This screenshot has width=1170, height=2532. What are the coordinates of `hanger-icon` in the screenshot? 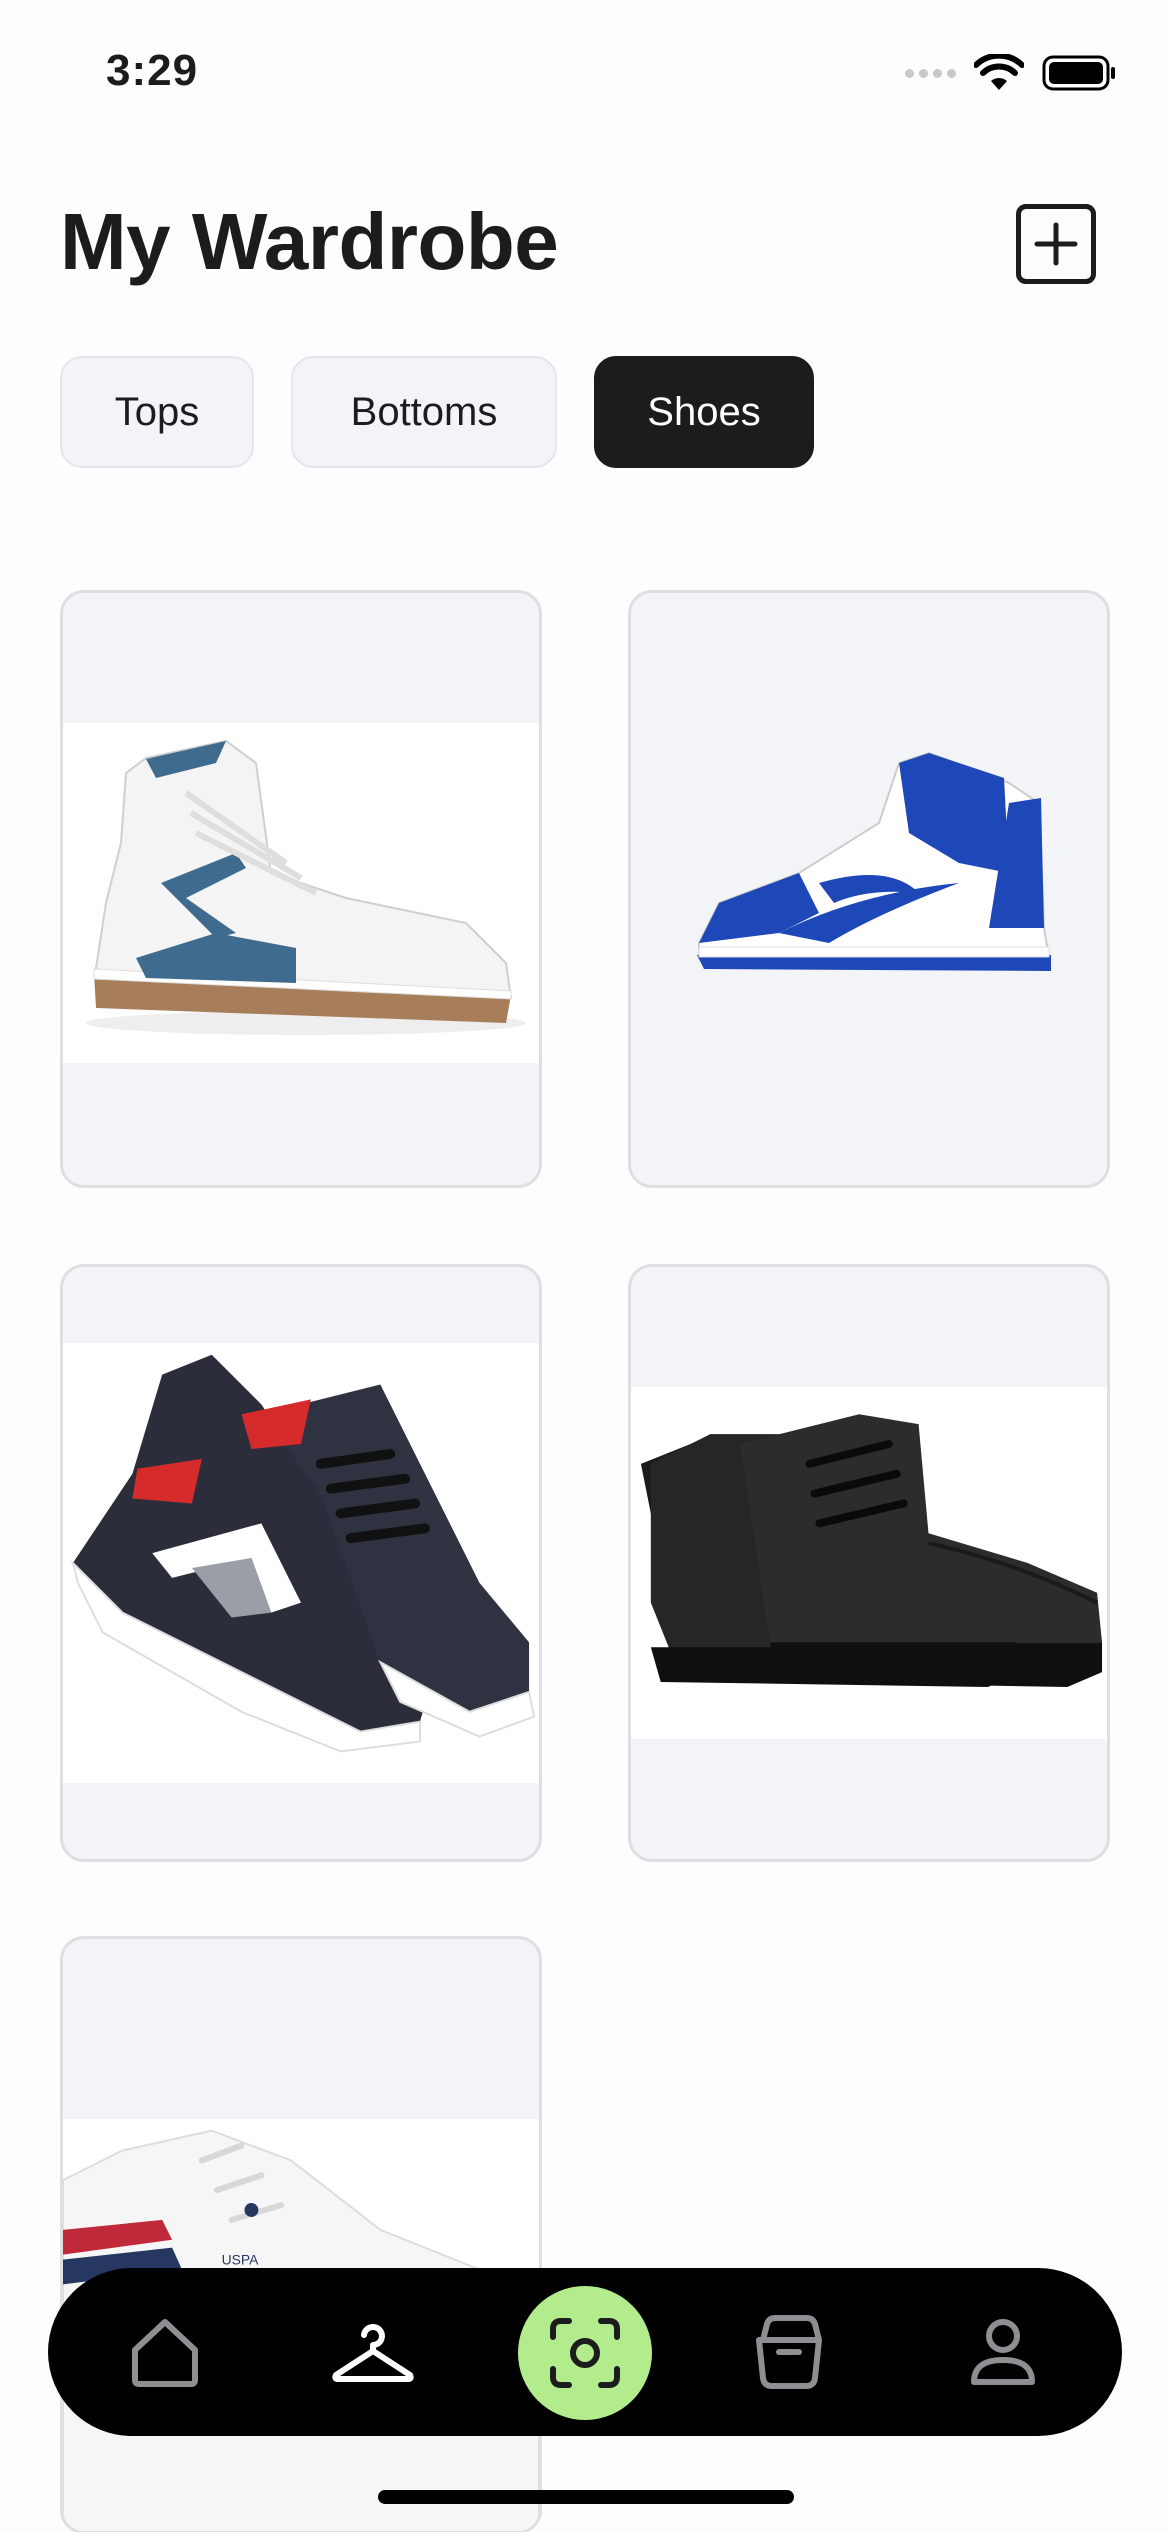 It's located at (373, 2353).